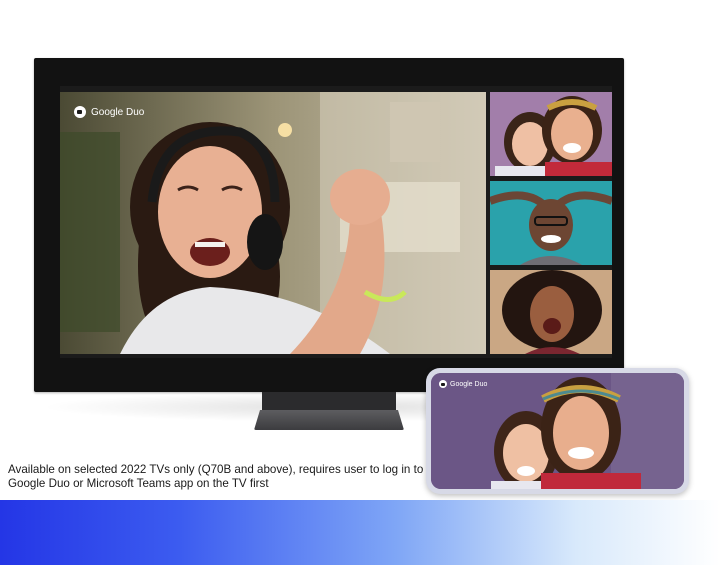 Image resolution: width=720 pixels, height=570 pixels. Describe the element at coordinates (329, 401) in the screenshot. I see `tv-stand-neck` at that location.